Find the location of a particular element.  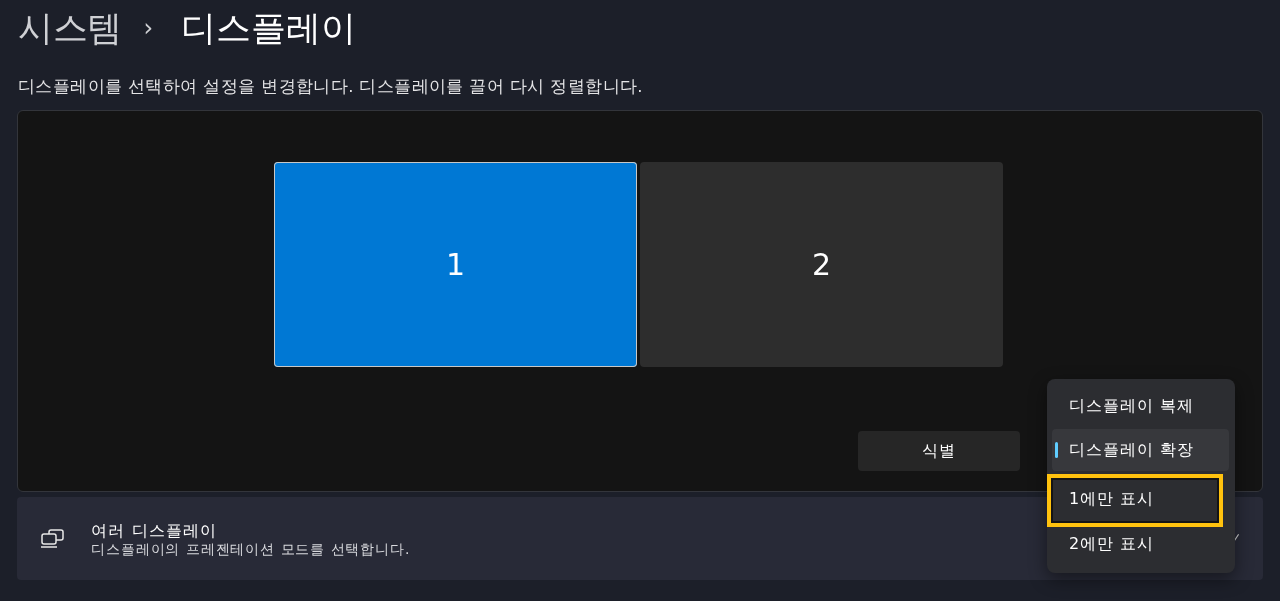

option-label: 디스플레이 확장 is located at coordinates (1132, 450).